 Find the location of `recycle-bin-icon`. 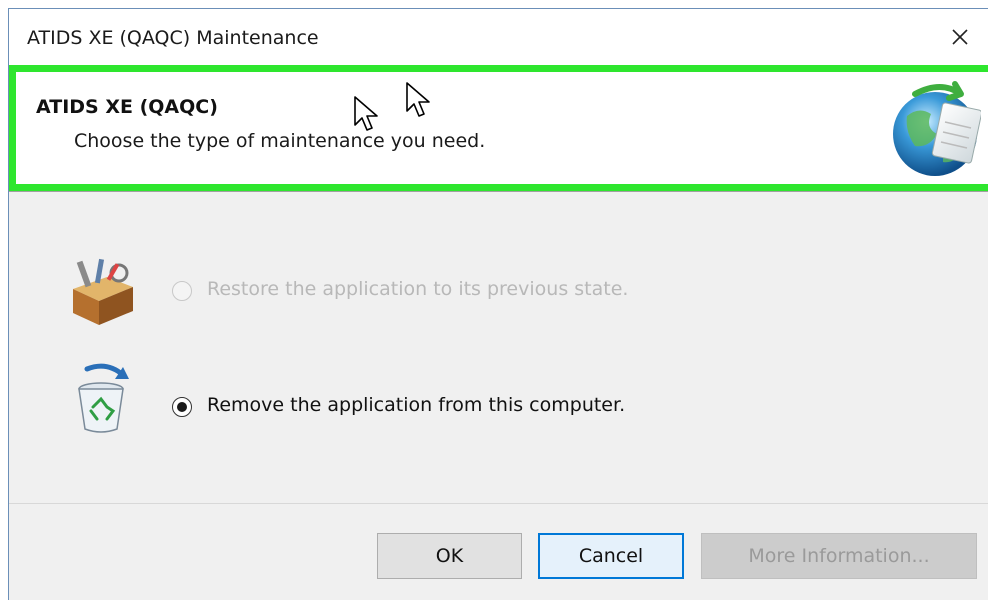

recycle-bin-icon is located at coordinates (103, 398).